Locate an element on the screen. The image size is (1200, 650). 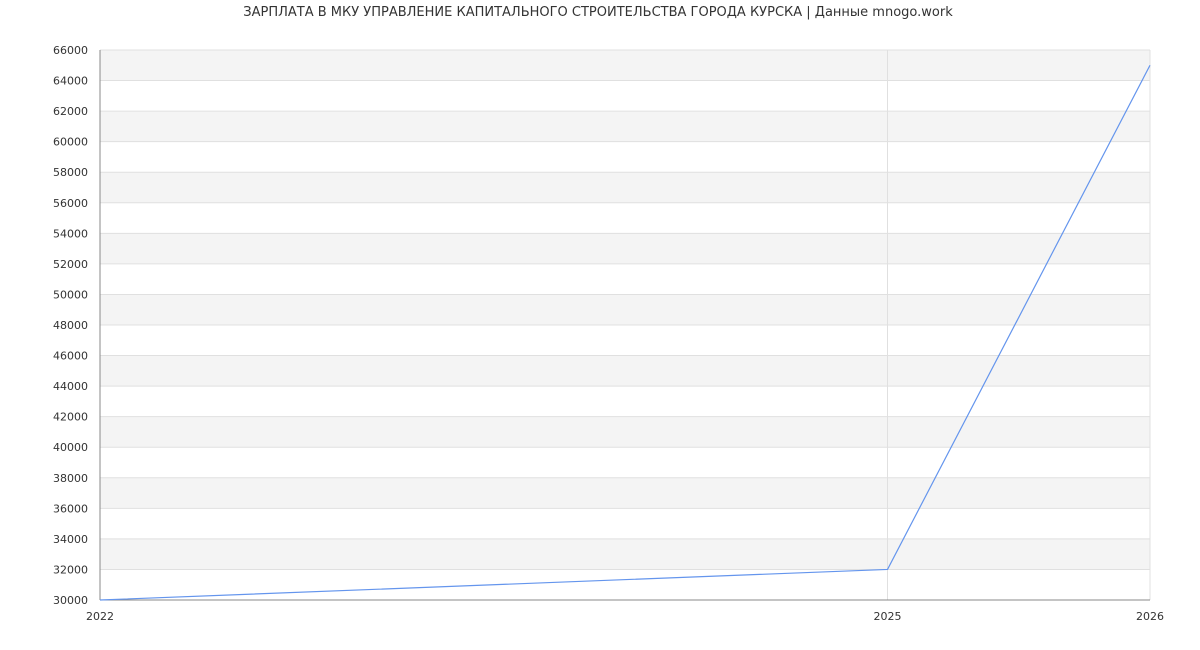
x-tick-label: 2026 is located at coordinates (1150, 616).